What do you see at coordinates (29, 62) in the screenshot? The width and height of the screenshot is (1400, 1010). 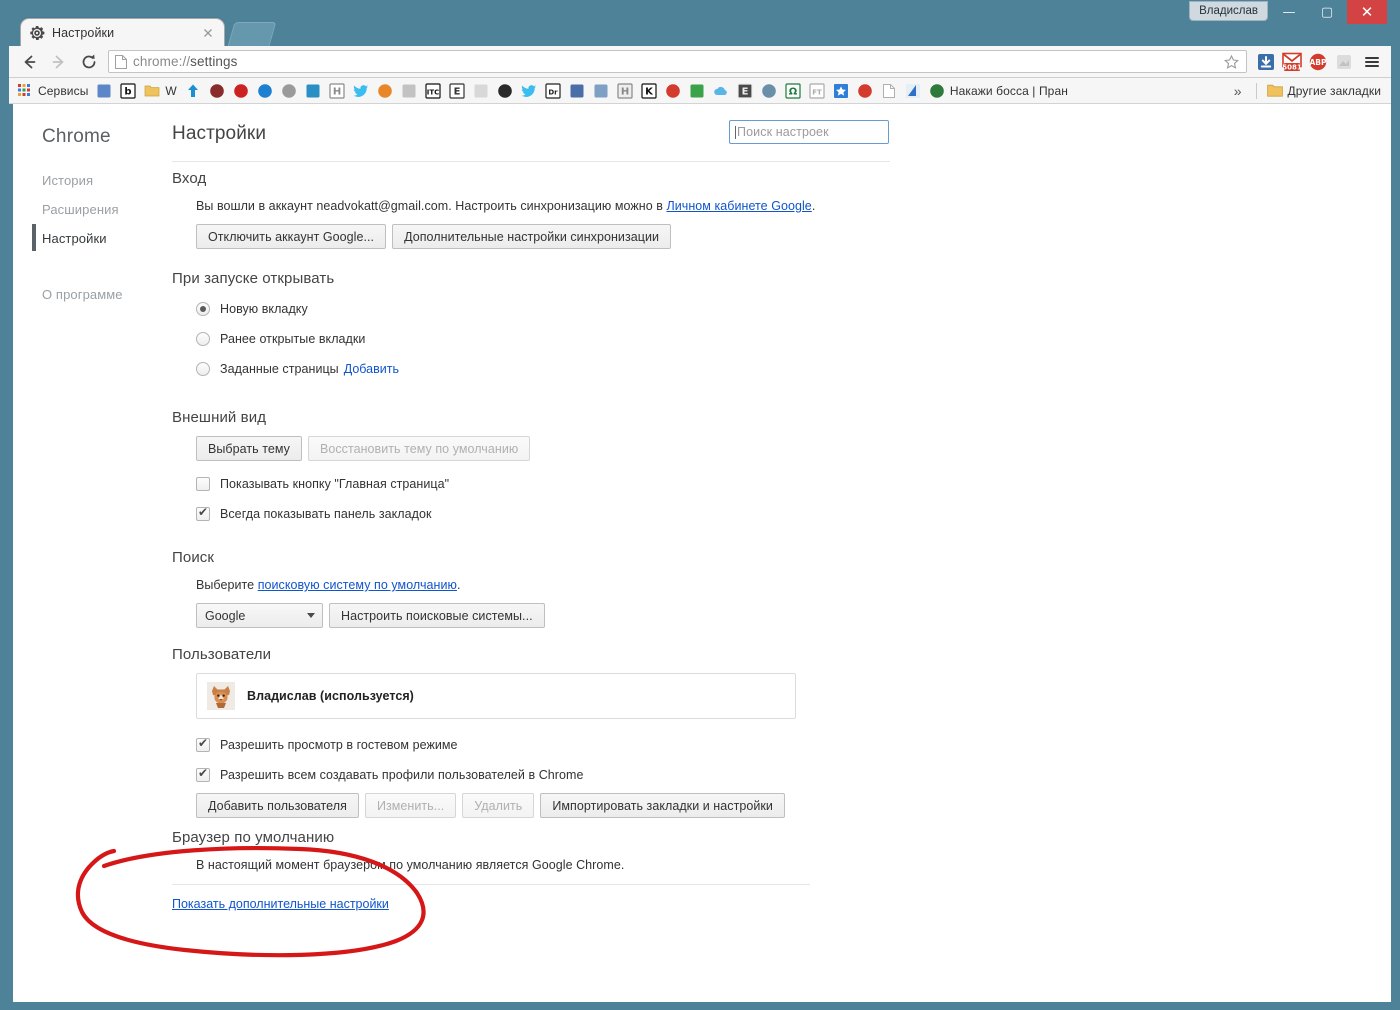 I see `back-button` at bounding box center [29, 62].